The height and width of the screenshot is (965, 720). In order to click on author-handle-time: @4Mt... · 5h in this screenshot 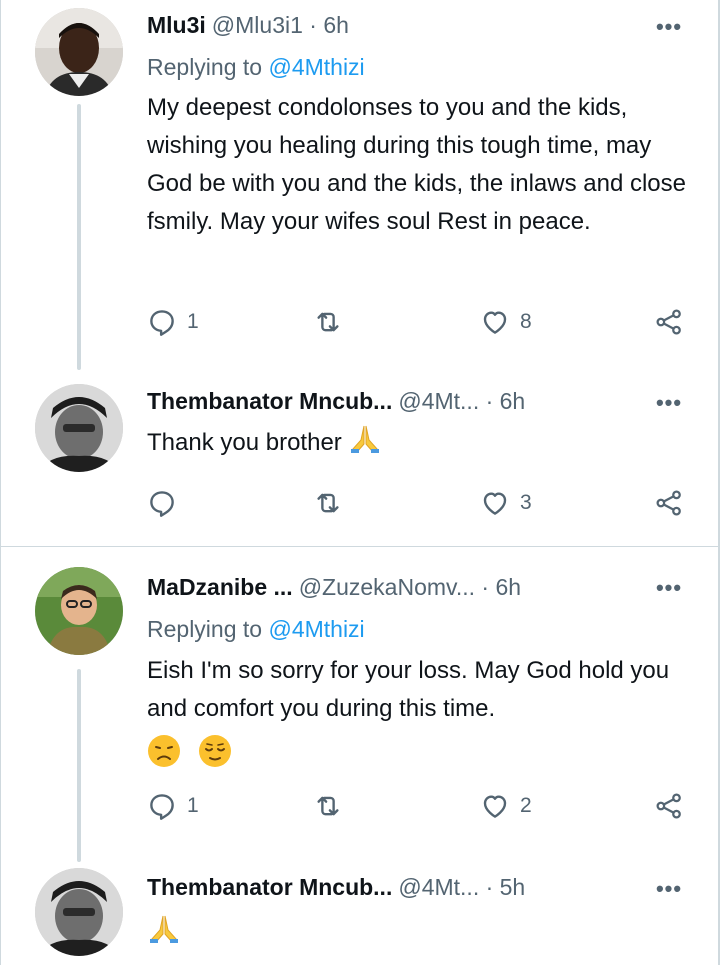, I will do `click(461, 887)`.